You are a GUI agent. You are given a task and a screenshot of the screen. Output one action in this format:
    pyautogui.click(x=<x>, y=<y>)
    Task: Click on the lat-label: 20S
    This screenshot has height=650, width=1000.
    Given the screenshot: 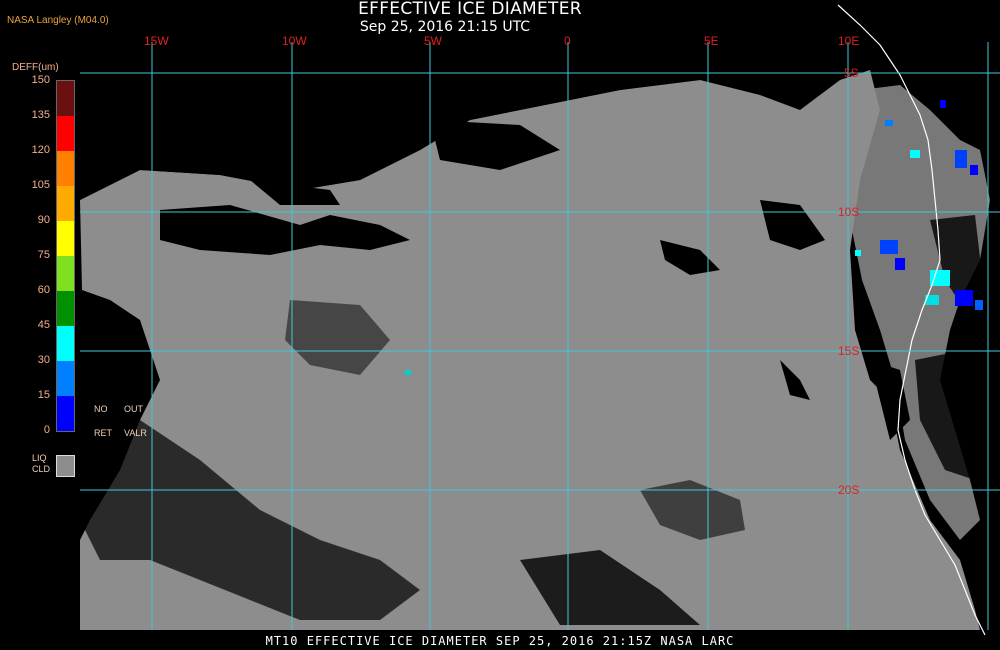 What is the action you would take?
    pyautogui.click(x=849, y=490)
    